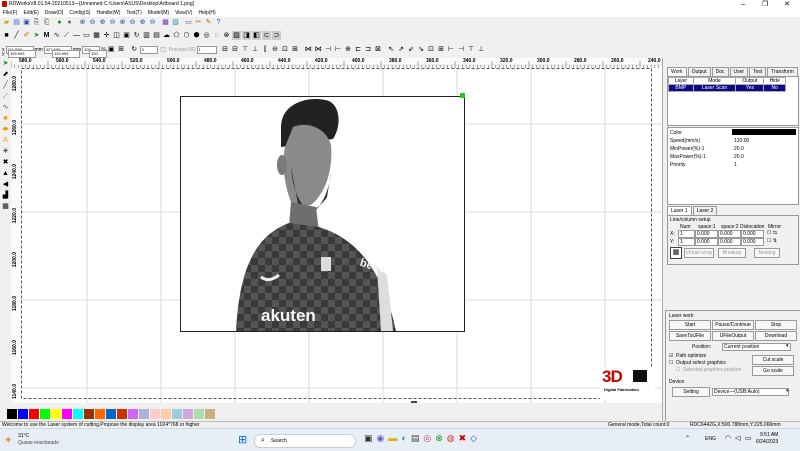  Describe the element at coordinates (54, 13) in the screenshot. I see `menu-draw: Draw(D)` at that location.